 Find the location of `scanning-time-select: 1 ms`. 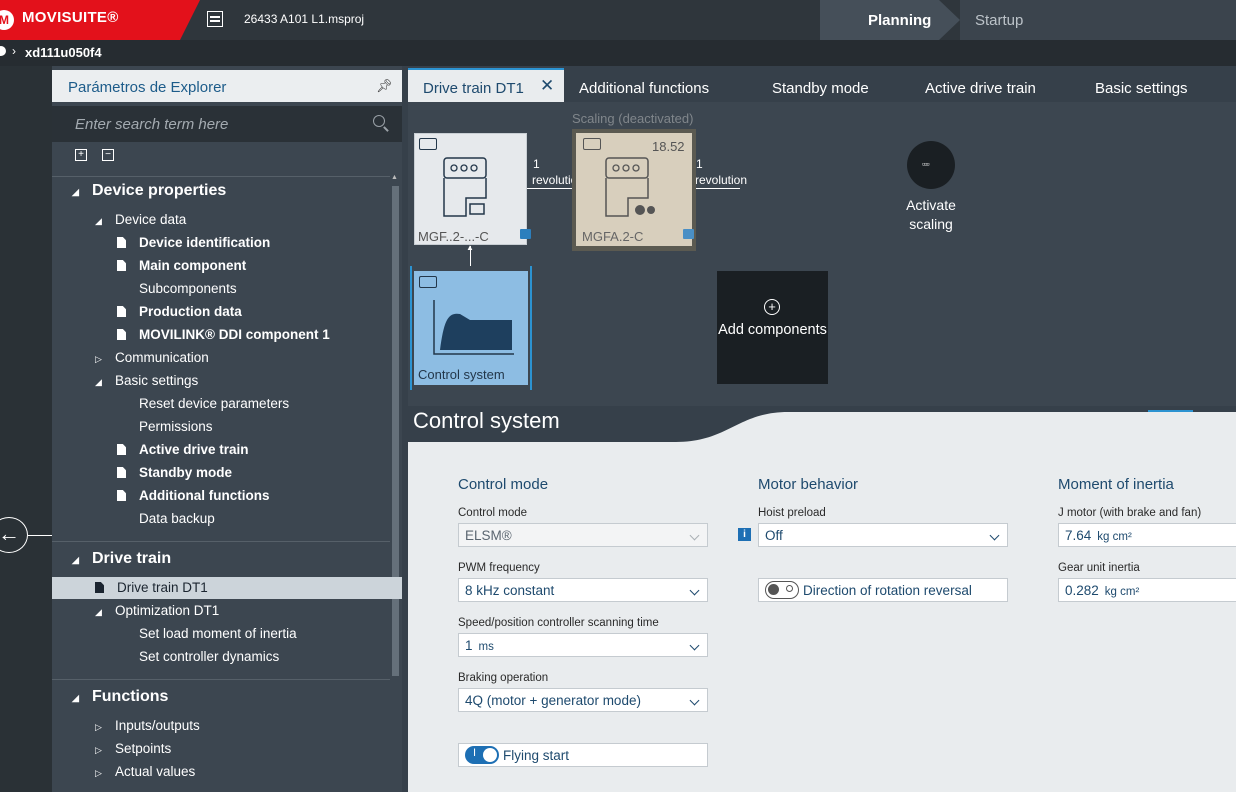

scanning-time-select: 1 ms is located at coordinates (583, 645).